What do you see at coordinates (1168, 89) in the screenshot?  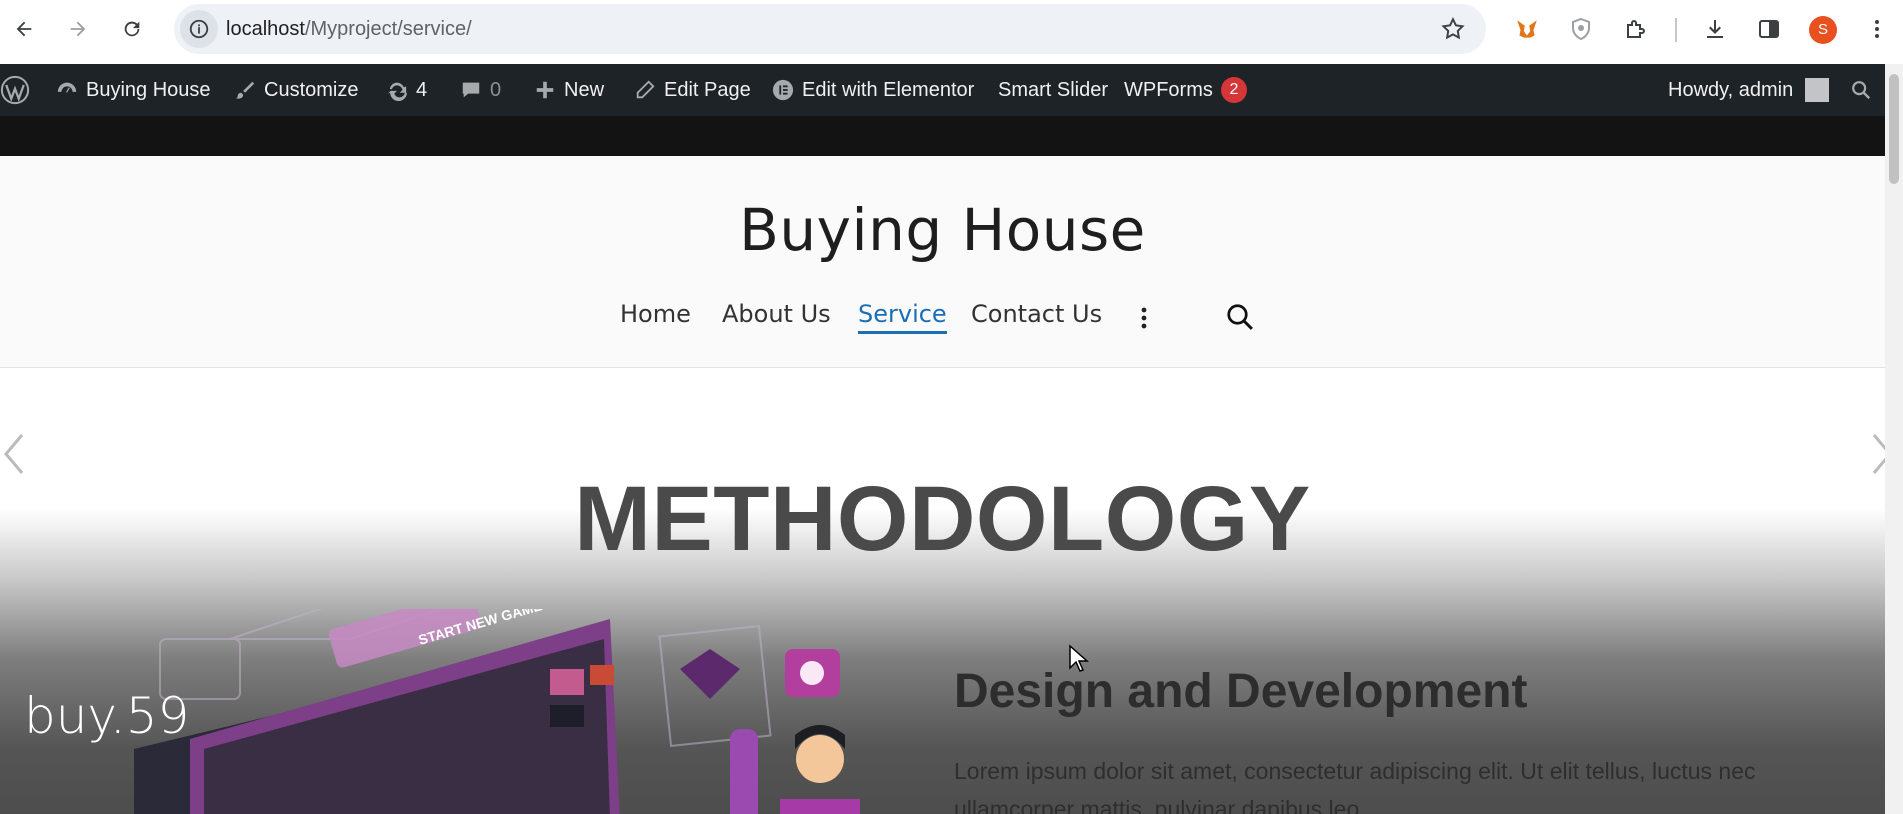 I see `wpforms-label: WPForms` at bounding box center [1168, 89].